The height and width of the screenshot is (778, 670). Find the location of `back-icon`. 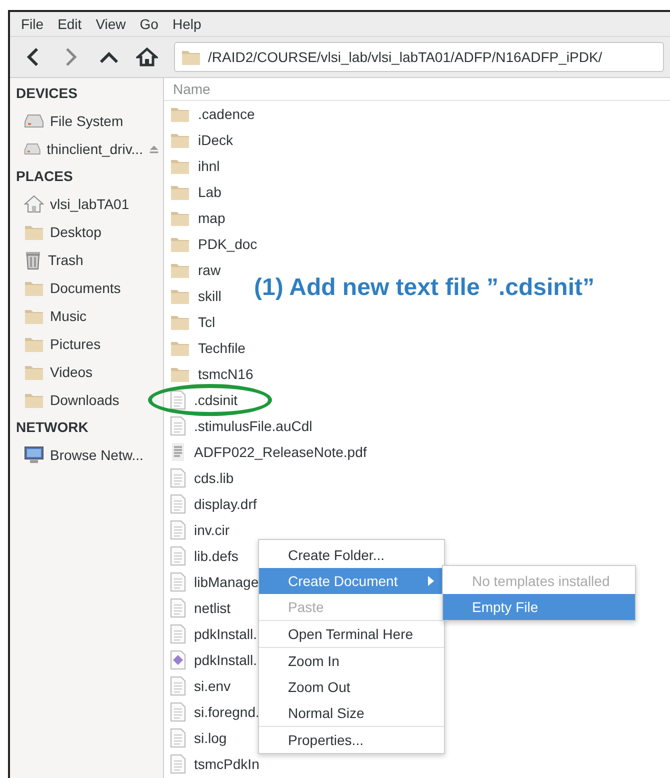

back-icon is located at coordinates (33, 57).